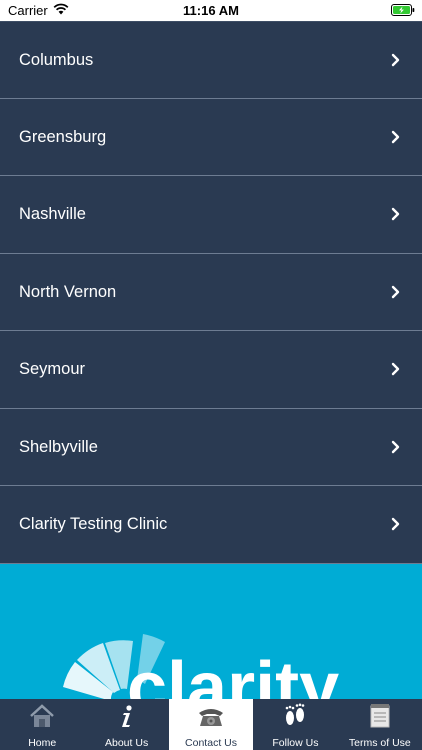  Describe the element at coordinates (295, 743) in the screenshot. I see `tab-label: Follow Us` at that location.